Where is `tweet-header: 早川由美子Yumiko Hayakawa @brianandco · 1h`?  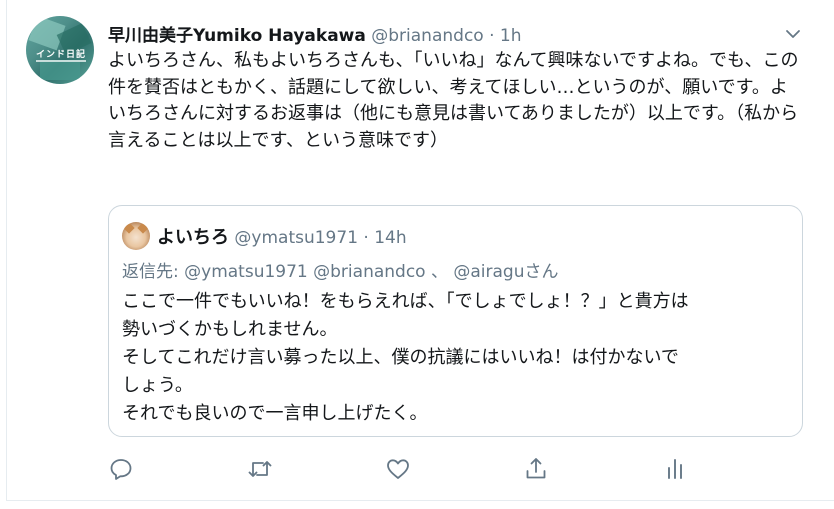 tweet-header: 早川由美子Yumiko Hayakawa @brianandco · 1h is located at coordinates (315, 33).